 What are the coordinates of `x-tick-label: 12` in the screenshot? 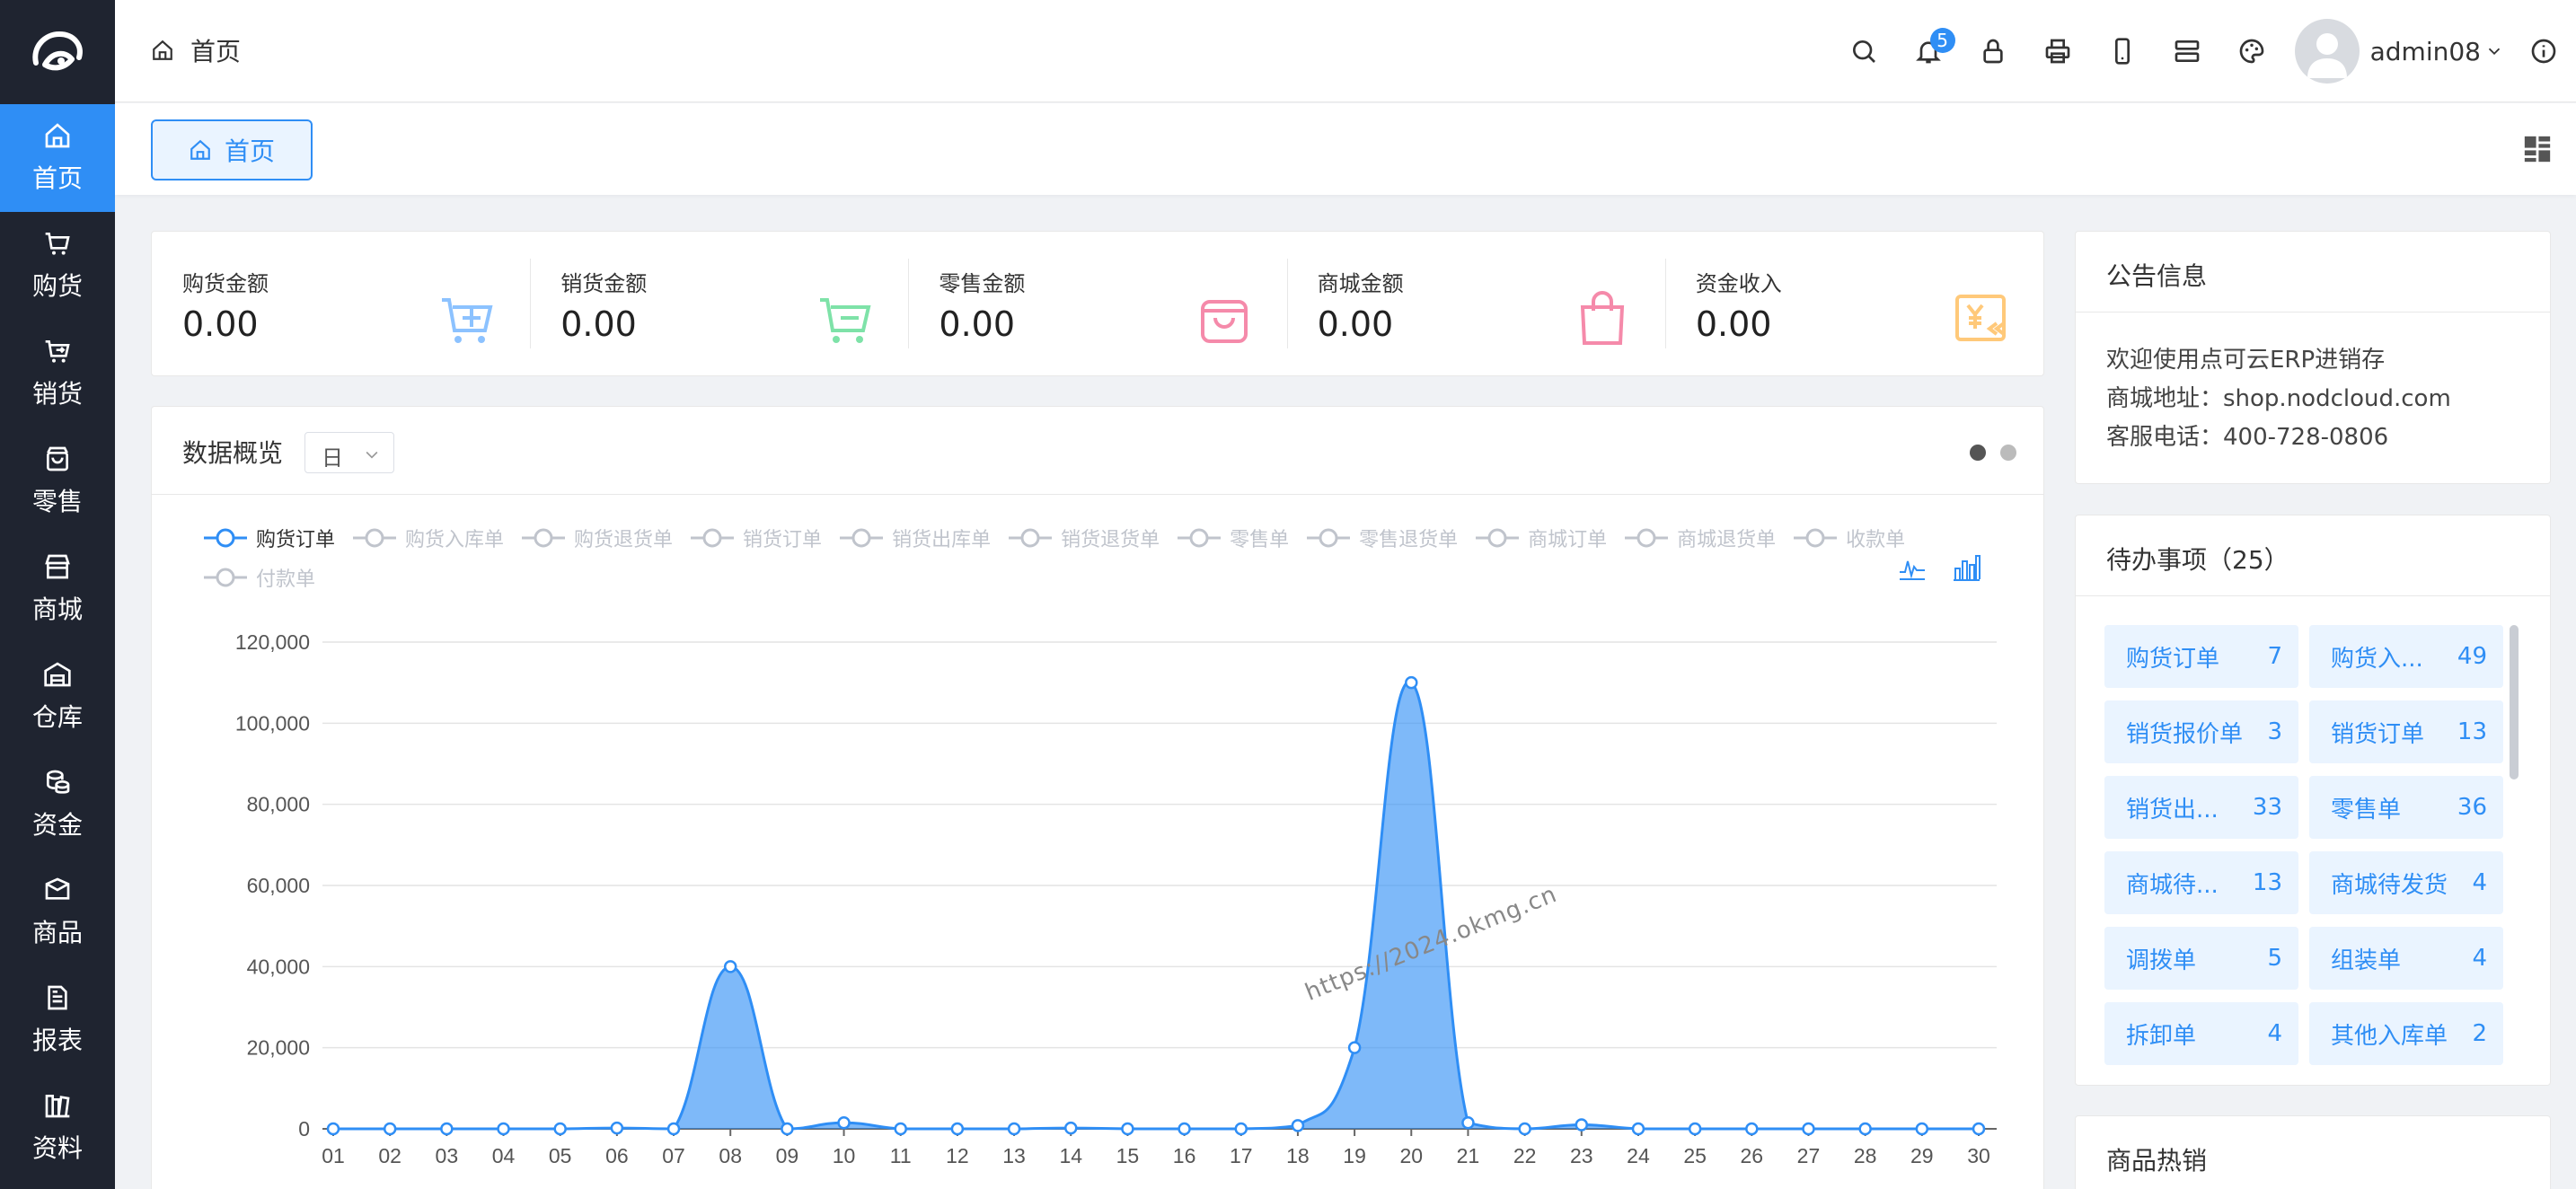 It's located at (958, 1155).